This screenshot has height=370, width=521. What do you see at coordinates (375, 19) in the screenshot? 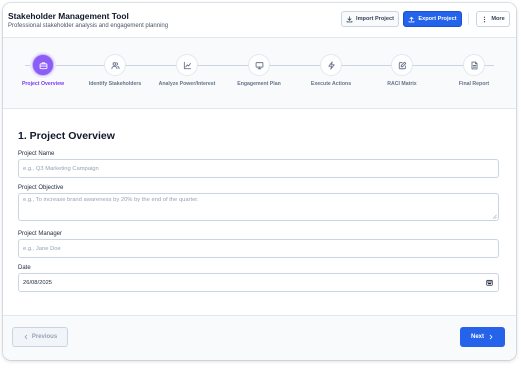
I see `import-project-label: Import Project` at bounding box center [375, 19].